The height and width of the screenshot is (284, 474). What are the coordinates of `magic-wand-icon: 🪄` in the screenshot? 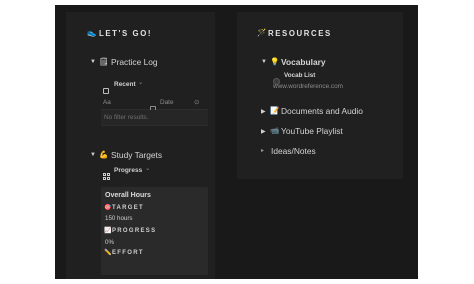 It's located at (262, 32).